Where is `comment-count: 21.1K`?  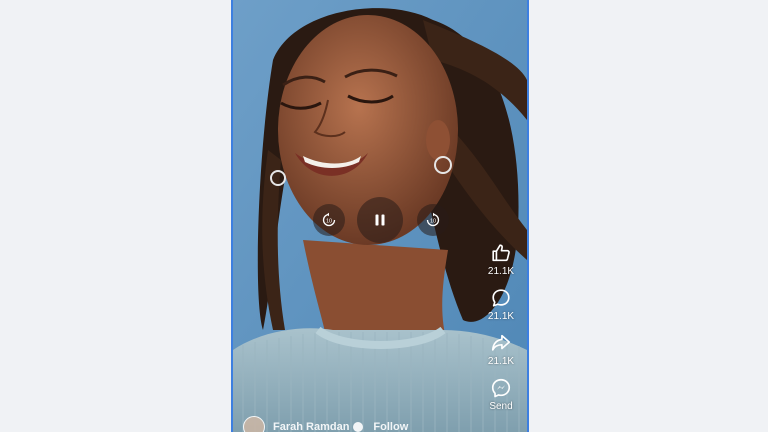 comment-count: 21.1K is located at coordinates (501, 316).